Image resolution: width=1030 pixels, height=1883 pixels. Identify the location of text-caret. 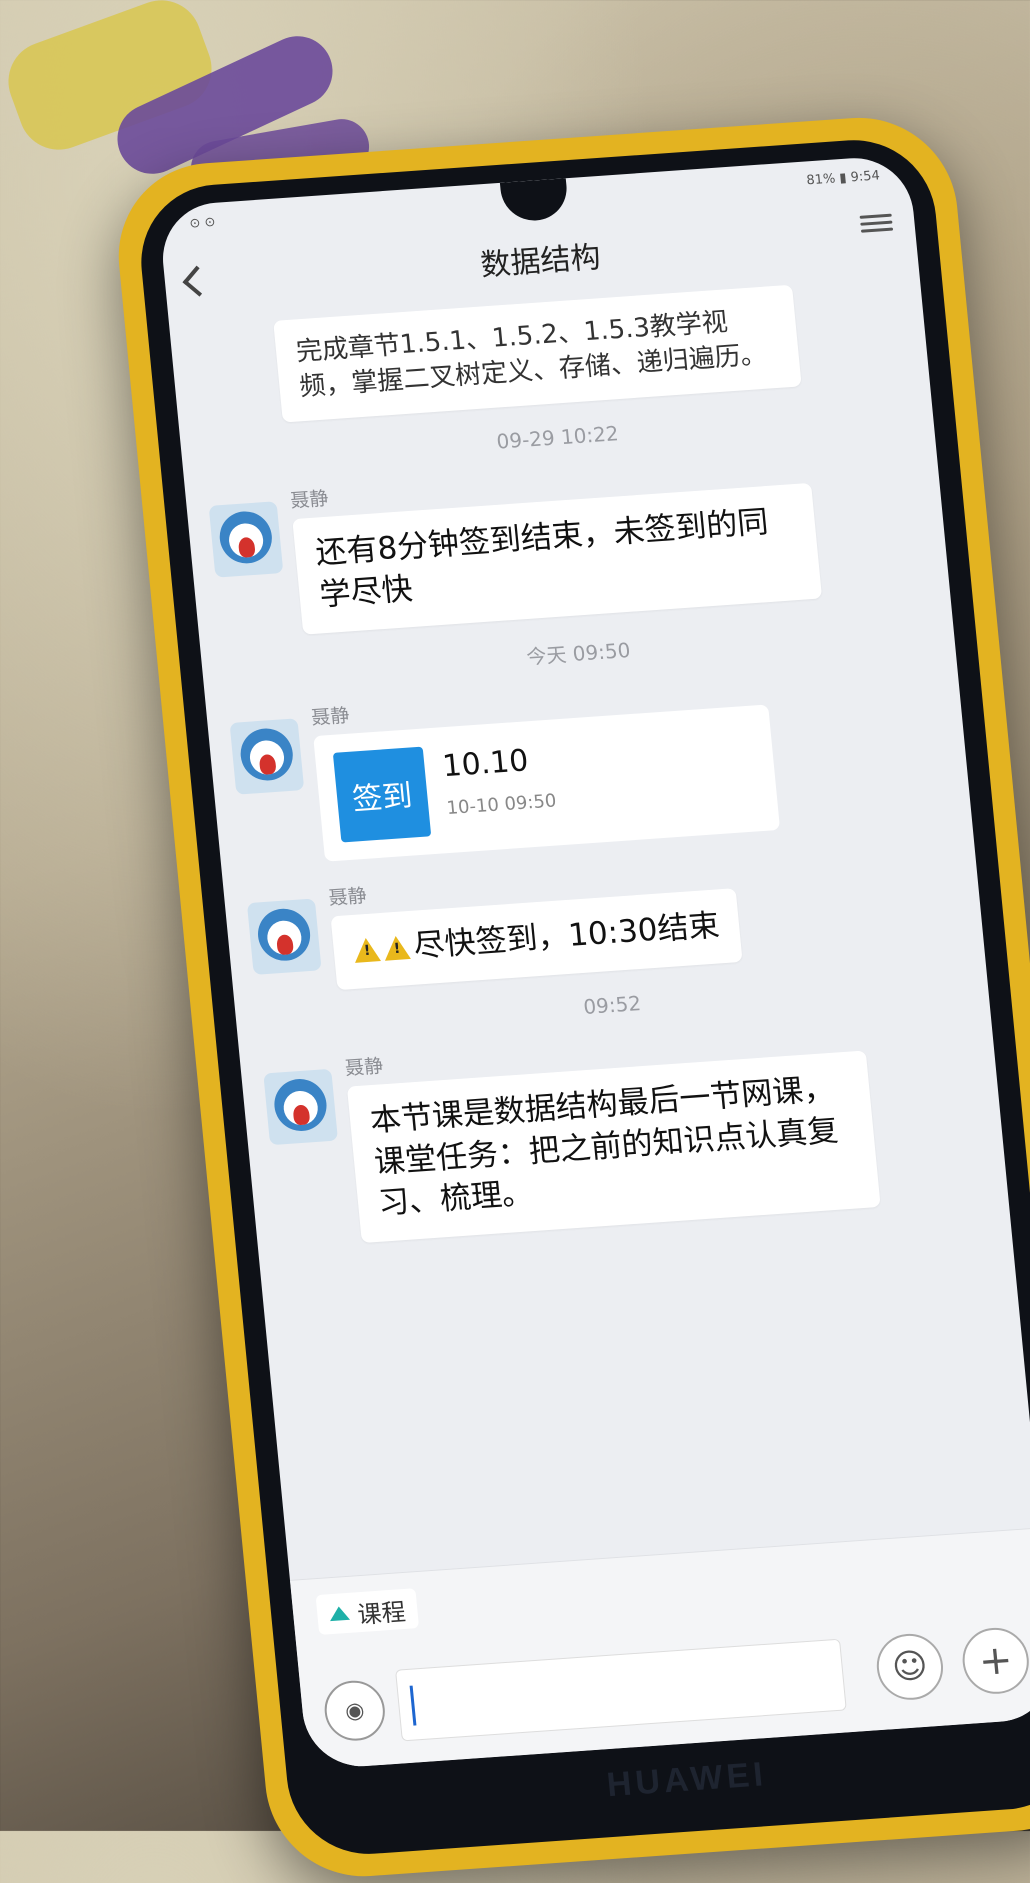
(413, 1705).